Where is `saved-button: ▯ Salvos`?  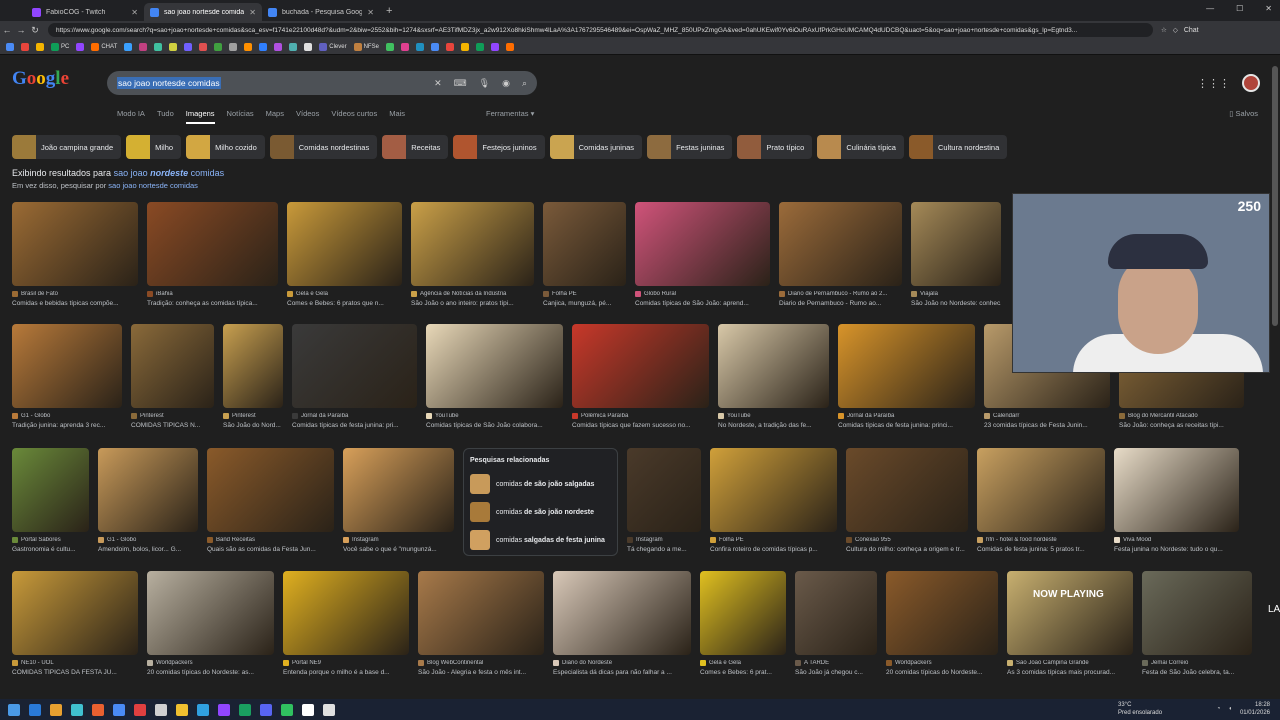
saved-button: ▯ Salvos is located at coordinates (1243, 113).